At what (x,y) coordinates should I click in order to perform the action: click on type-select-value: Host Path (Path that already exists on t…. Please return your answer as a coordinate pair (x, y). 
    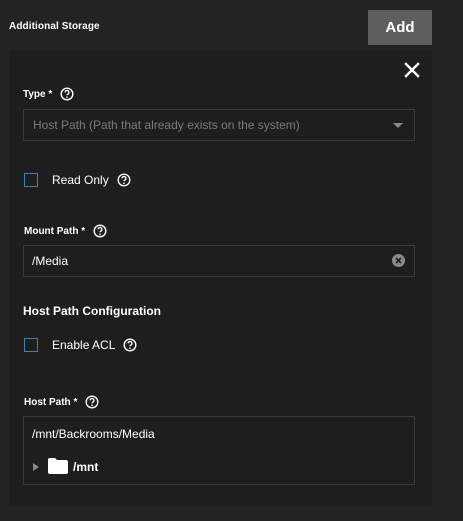
    Looking at the image, I should click on (166, 125).